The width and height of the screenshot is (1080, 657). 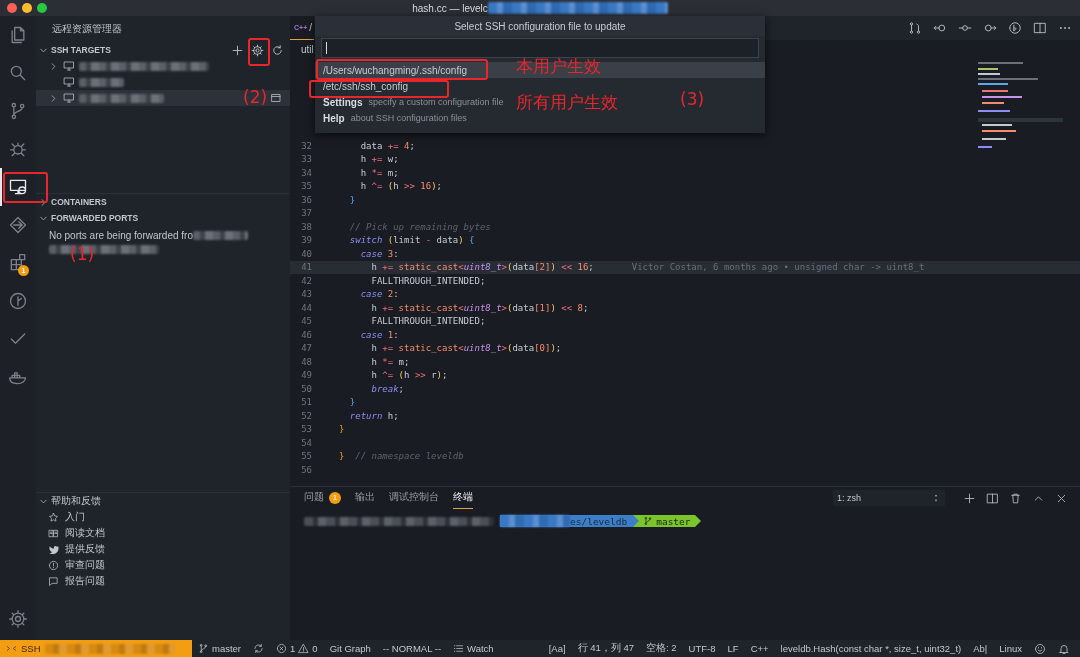 I want to click on next-change-icon, so click(x=990, y=28).